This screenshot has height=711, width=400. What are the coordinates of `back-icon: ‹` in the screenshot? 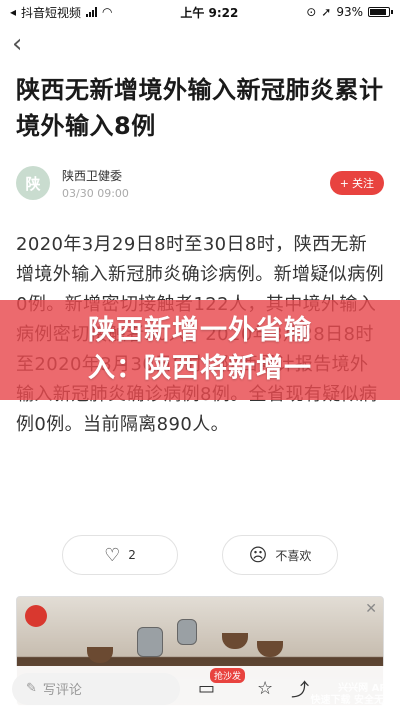 It's located at (17, 44).